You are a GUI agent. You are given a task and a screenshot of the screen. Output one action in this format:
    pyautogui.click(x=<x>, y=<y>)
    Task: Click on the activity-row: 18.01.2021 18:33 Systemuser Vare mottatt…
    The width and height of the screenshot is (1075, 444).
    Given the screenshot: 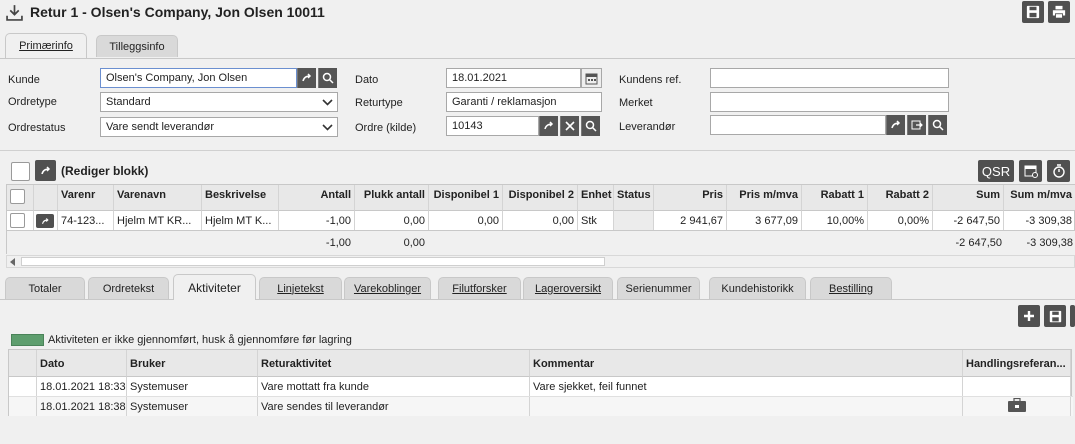 What is the action you would take?
    pyautogui.click(x=541, y=387)
    